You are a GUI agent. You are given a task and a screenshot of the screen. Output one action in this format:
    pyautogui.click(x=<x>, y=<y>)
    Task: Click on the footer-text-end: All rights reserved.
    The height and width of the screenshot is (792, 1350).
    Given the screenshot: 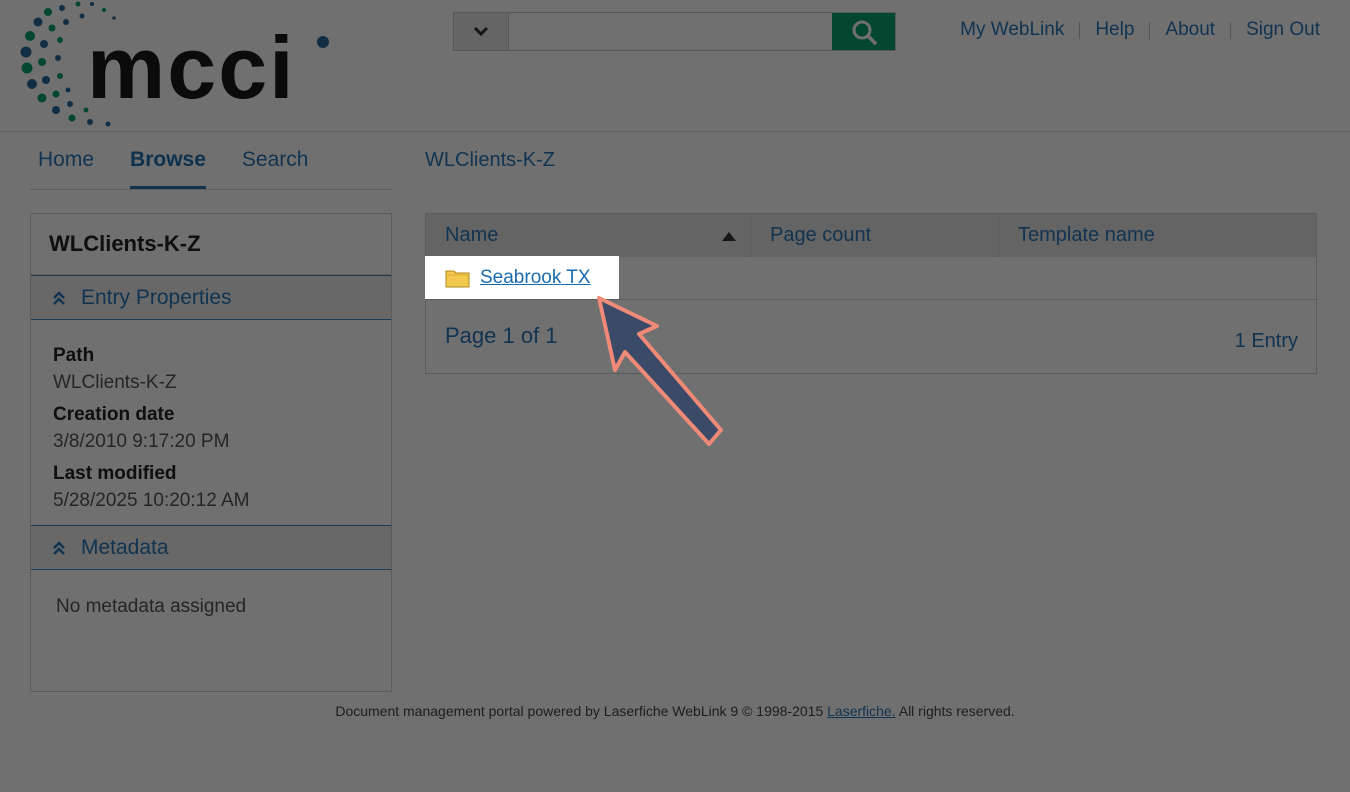 What is the action you would take?
    pyautogui.click(x=955, y=711)
    